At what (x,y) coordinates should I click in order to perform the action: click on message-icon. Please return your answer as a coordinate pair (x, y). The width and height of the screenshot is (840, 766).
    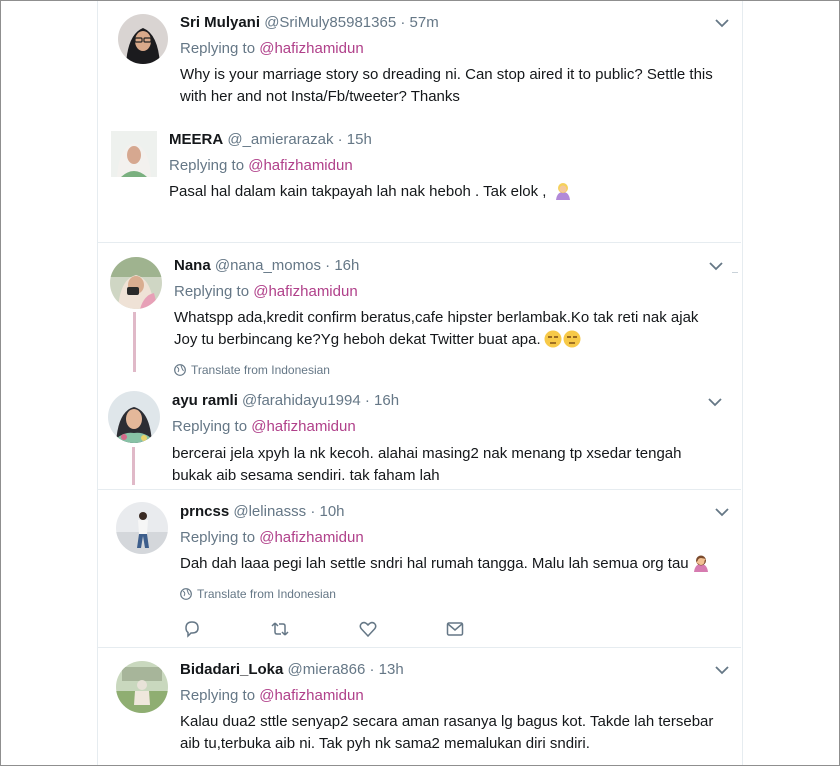
    Looking at the image, I should click on (455, 629).